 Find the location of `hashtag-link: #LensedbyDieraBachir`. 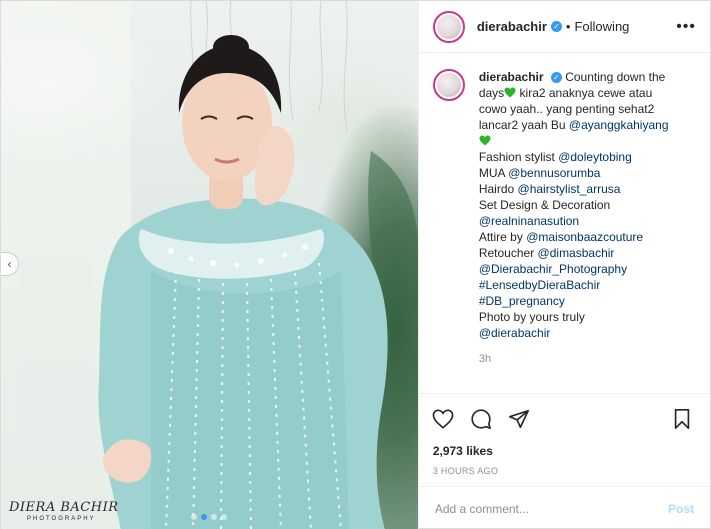

hashtag-link: #LensedbyDieraBachir is located at coordinates (590, 285).